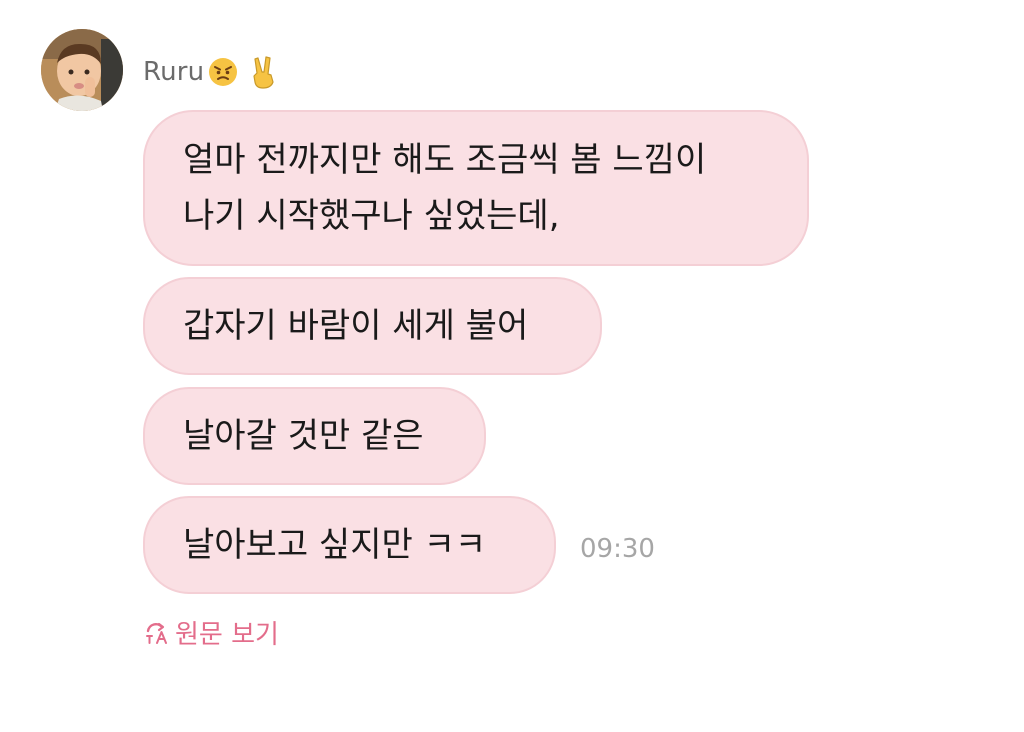 The image size is (1024, 732). Describe the element at coordinates (264, 72) in the screenshot. I see `victory-hand-emoji` at that location.